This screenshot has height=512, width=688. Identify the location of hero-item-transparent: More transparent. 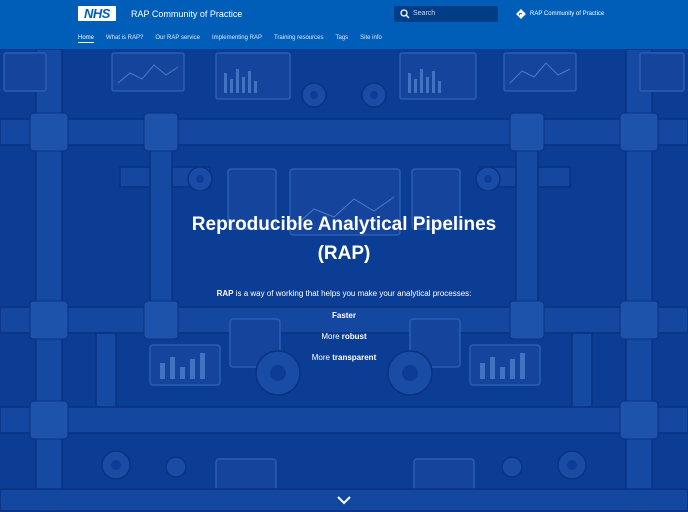
(344, 357).